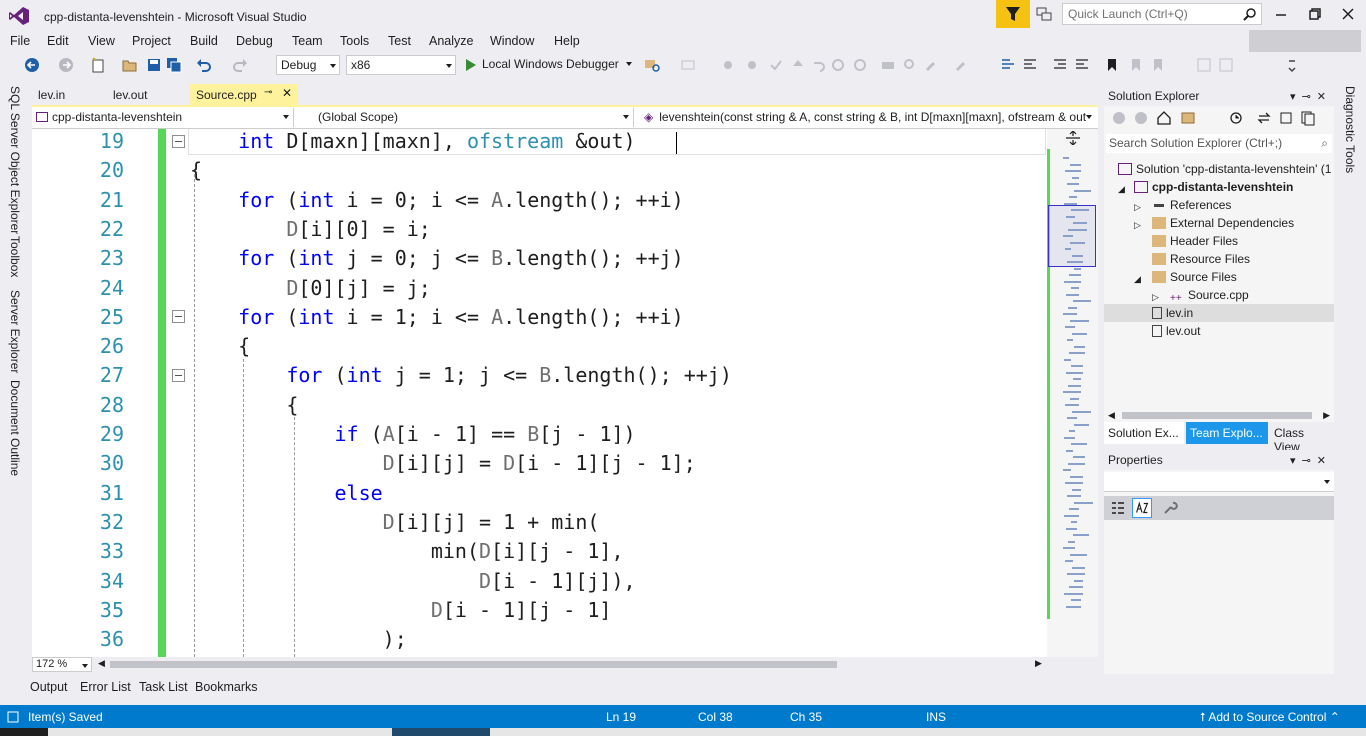 The image size is (1366, 736). I want to click on solution-search-input: Search Solution Explorer (Ctrl+;) ⌕, so click(1219, 143).